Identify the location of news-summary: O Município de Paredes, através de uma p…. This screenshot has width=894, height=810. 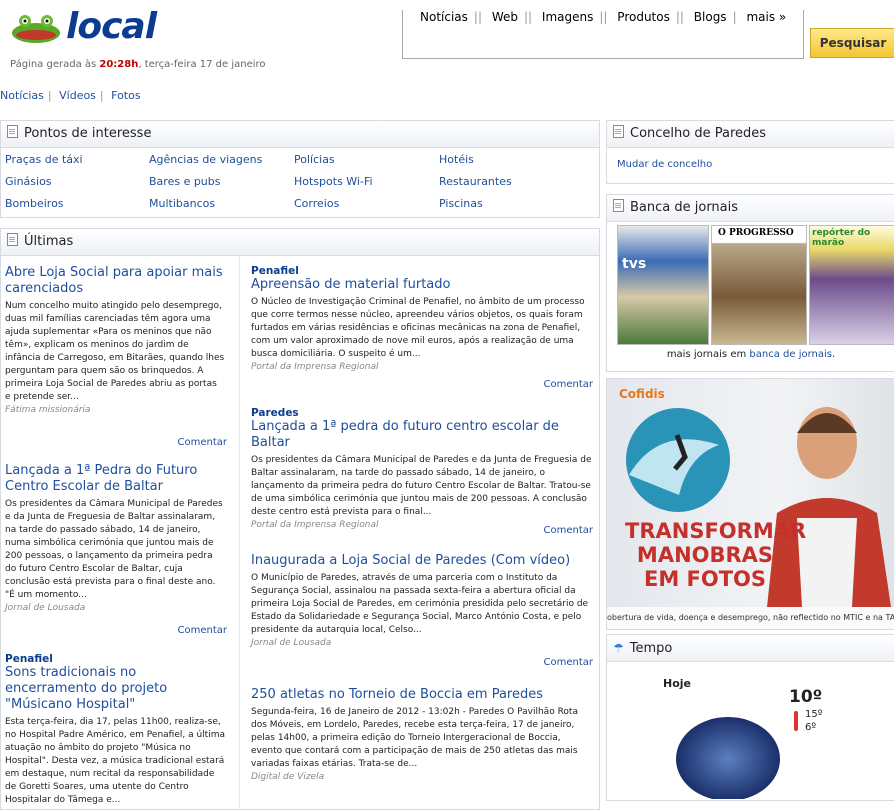
(420, 604).